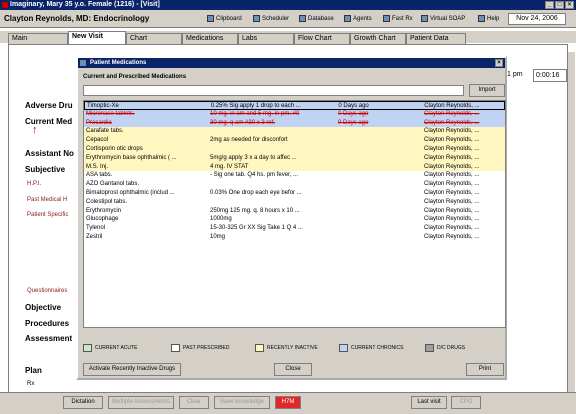 The height and width of the screenshot is (414, 576). Describe the element at coordinates (273, 90) in the screenshot. I see `medication-search-input` at that location.